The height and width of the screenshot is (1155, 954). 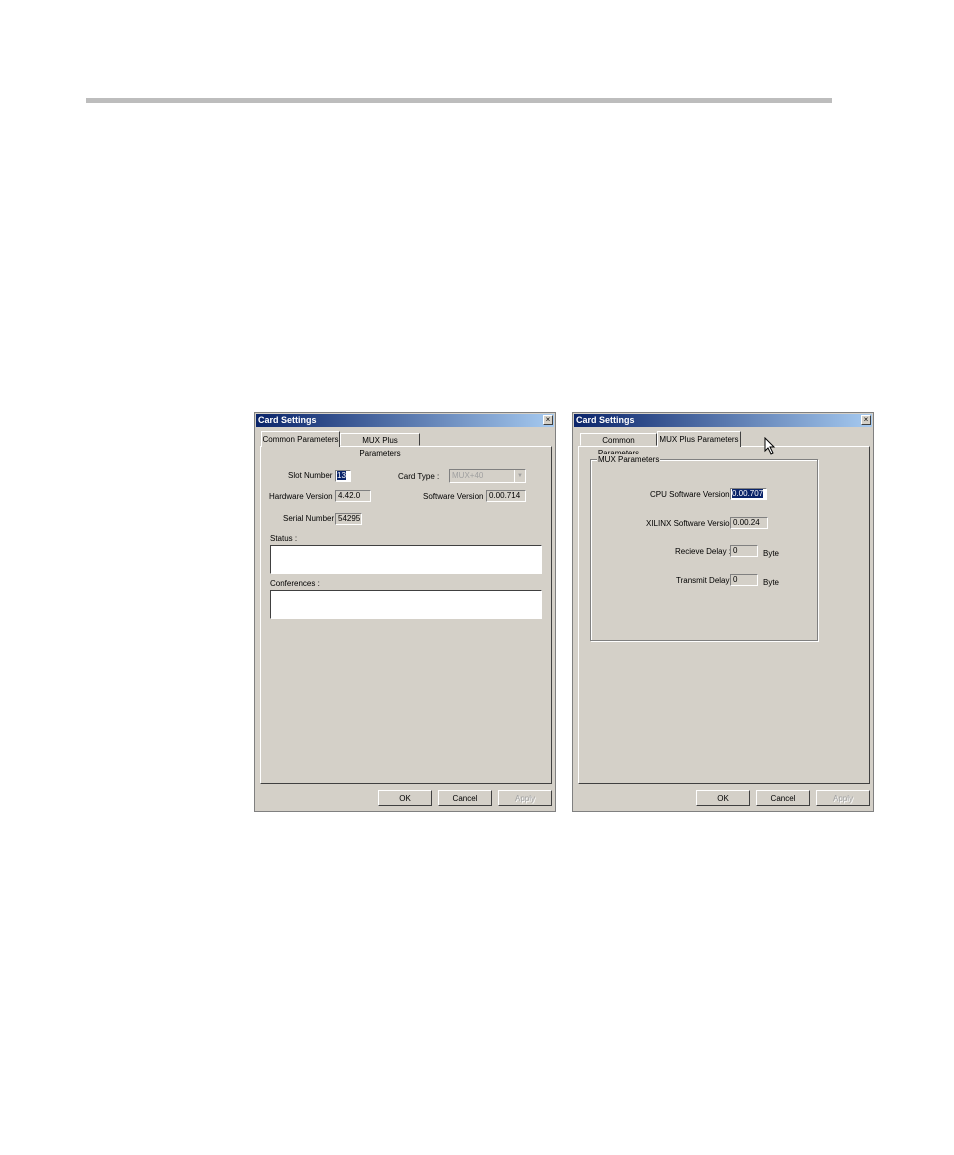 What do you see at coordinates (749, 523) in the screenshot?
I see `xilinx-software-version-field: 0.00.24` at bounding box center [749, 523].